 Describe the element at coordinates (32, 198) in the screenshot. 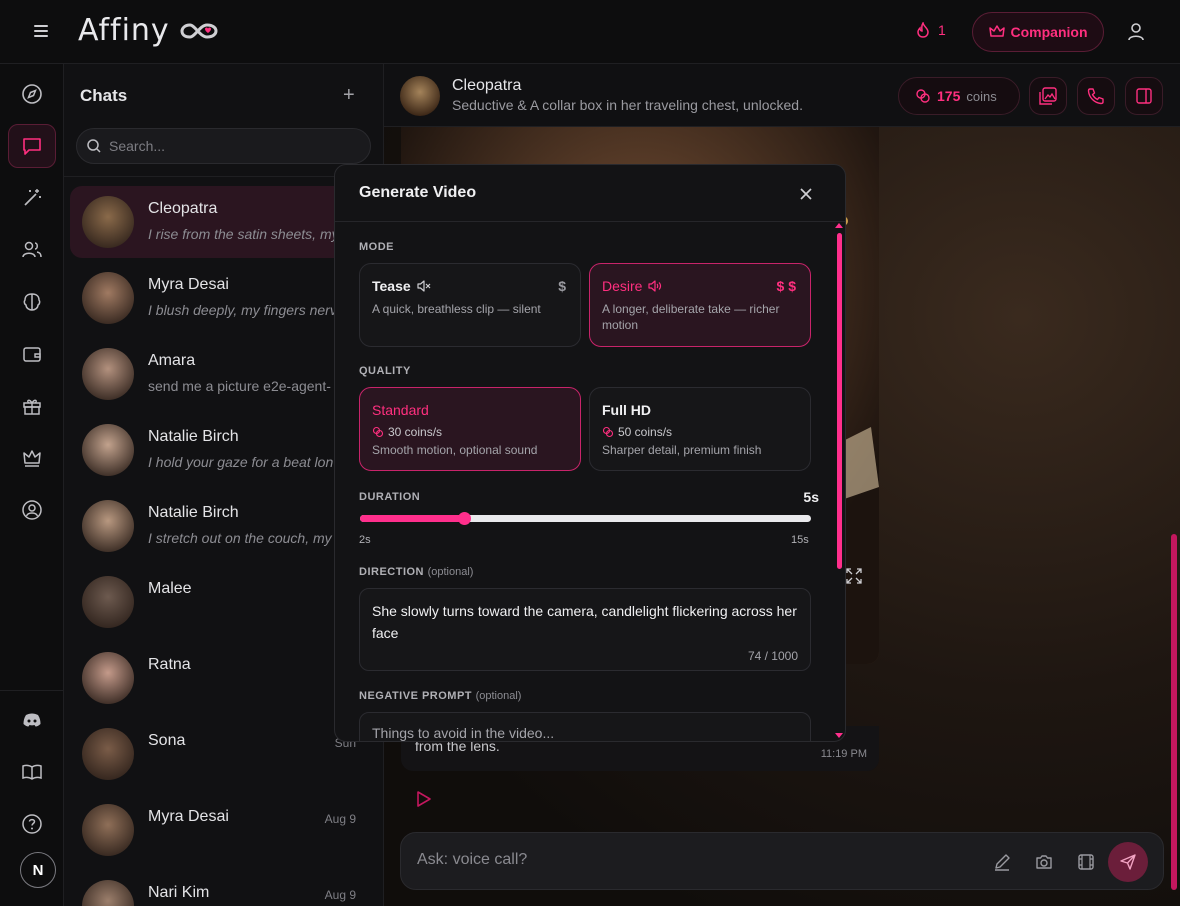

I see `nav-create` at that location.